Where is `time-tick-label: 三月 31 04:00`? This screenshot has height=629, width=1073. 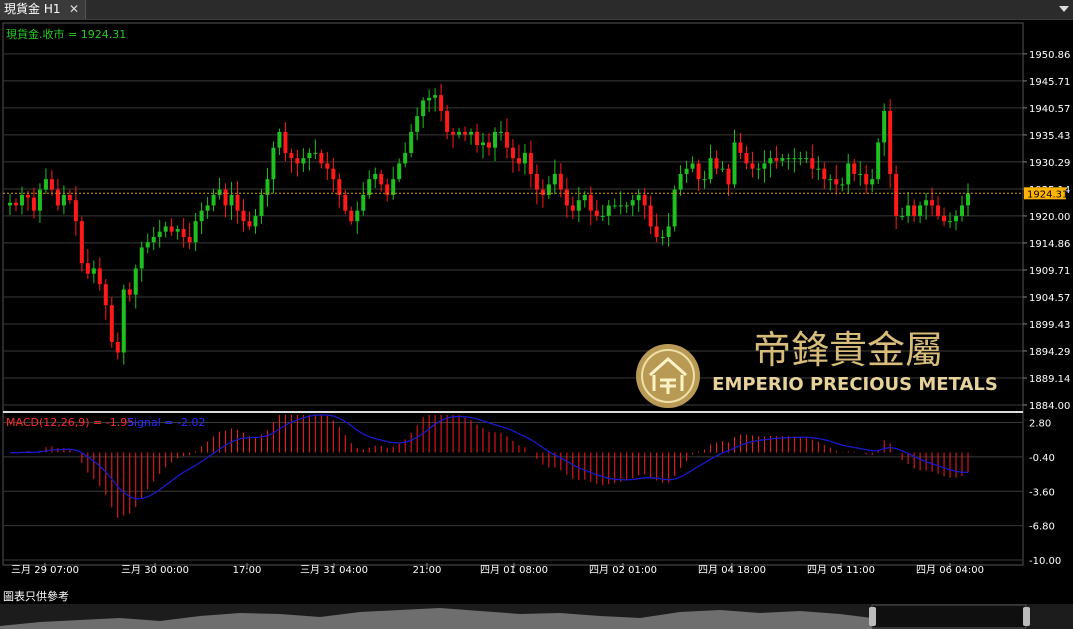
time-tick-label: 三月 31 04:00 is located at coordinates (334, 570).